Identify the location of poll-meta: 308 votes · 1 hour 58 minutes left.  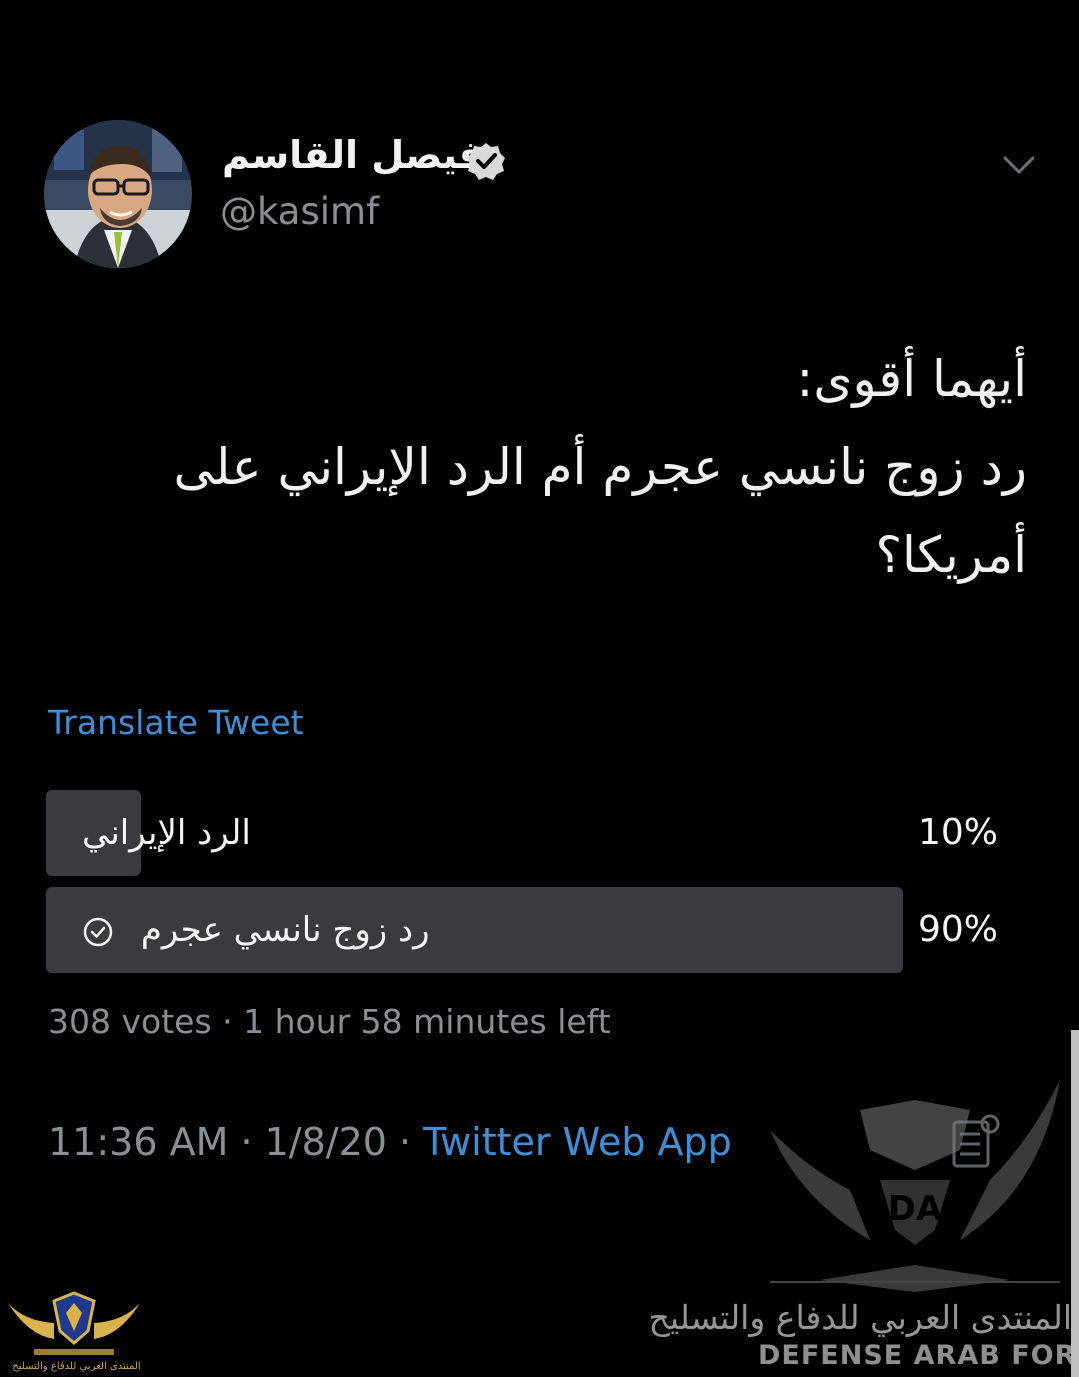
(329, 1021).